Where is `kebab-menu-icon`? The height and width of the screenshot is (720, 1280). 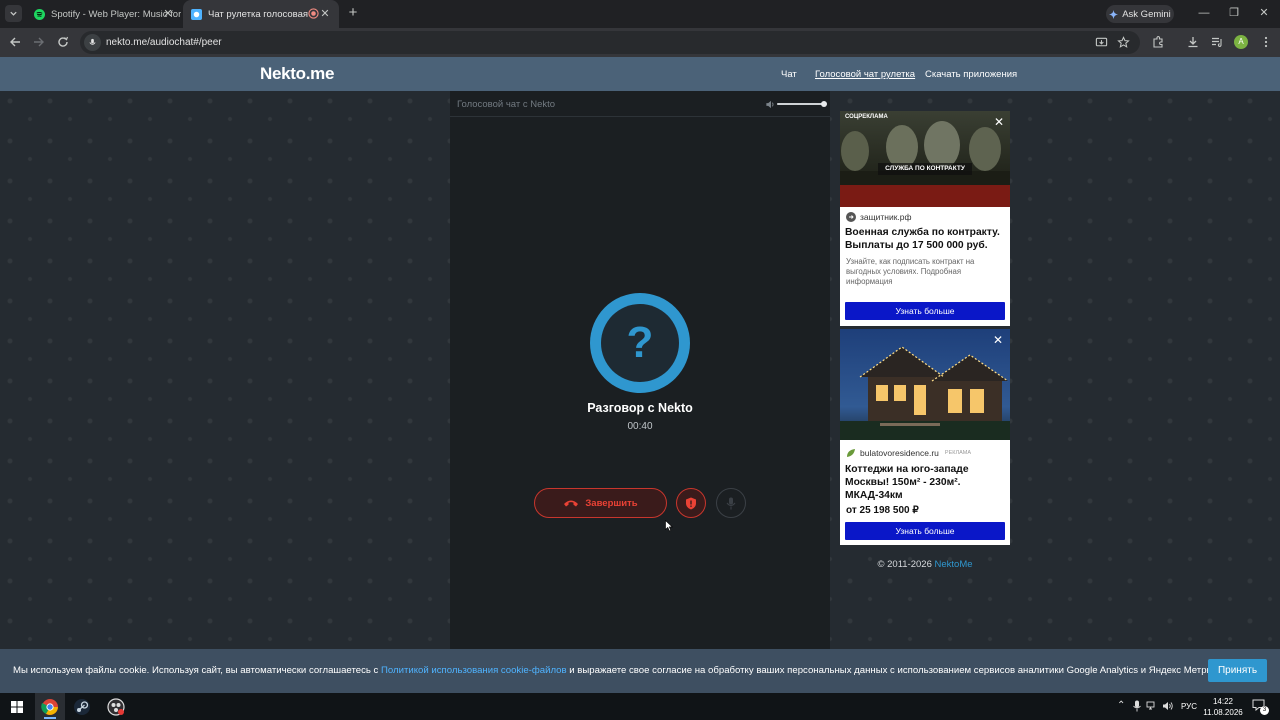 kebab-menu-icon is located at coordinates (1266, 42).